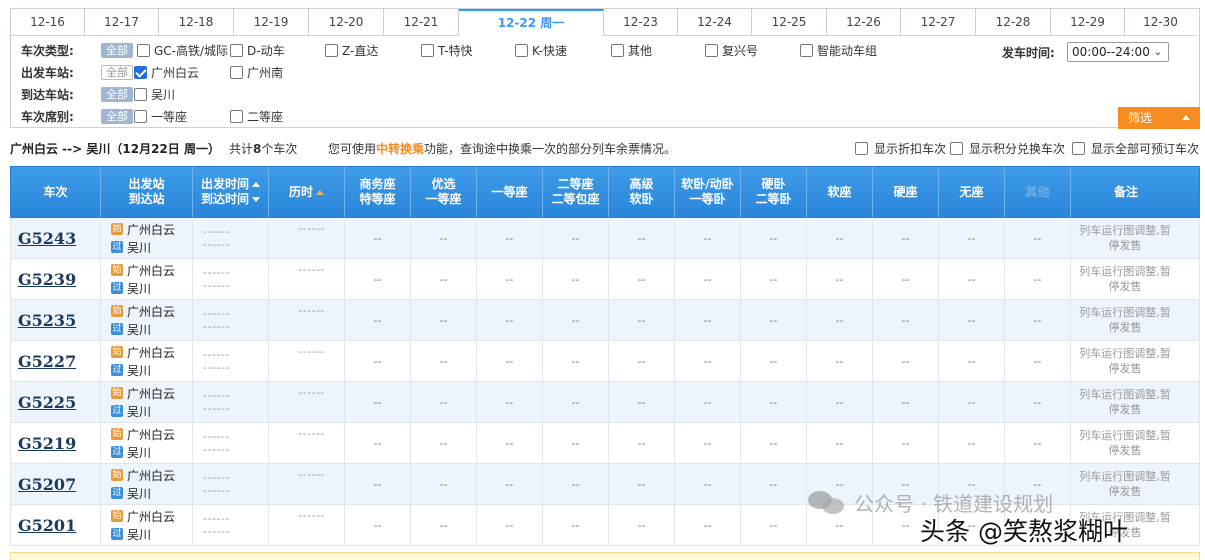  What do you see at coordinates (117, 72) in the screenshot?
I see `from-station-all-button: 全部` at bounding box center [117, 72].